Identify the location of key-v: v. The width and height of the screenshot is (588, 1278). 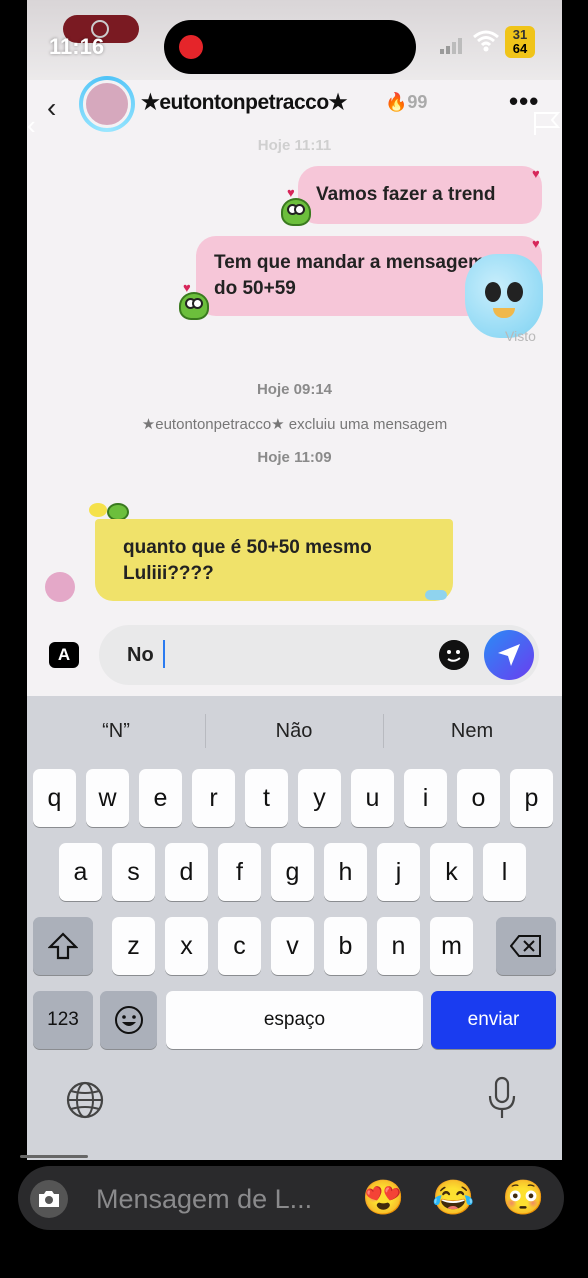
(292, 946).